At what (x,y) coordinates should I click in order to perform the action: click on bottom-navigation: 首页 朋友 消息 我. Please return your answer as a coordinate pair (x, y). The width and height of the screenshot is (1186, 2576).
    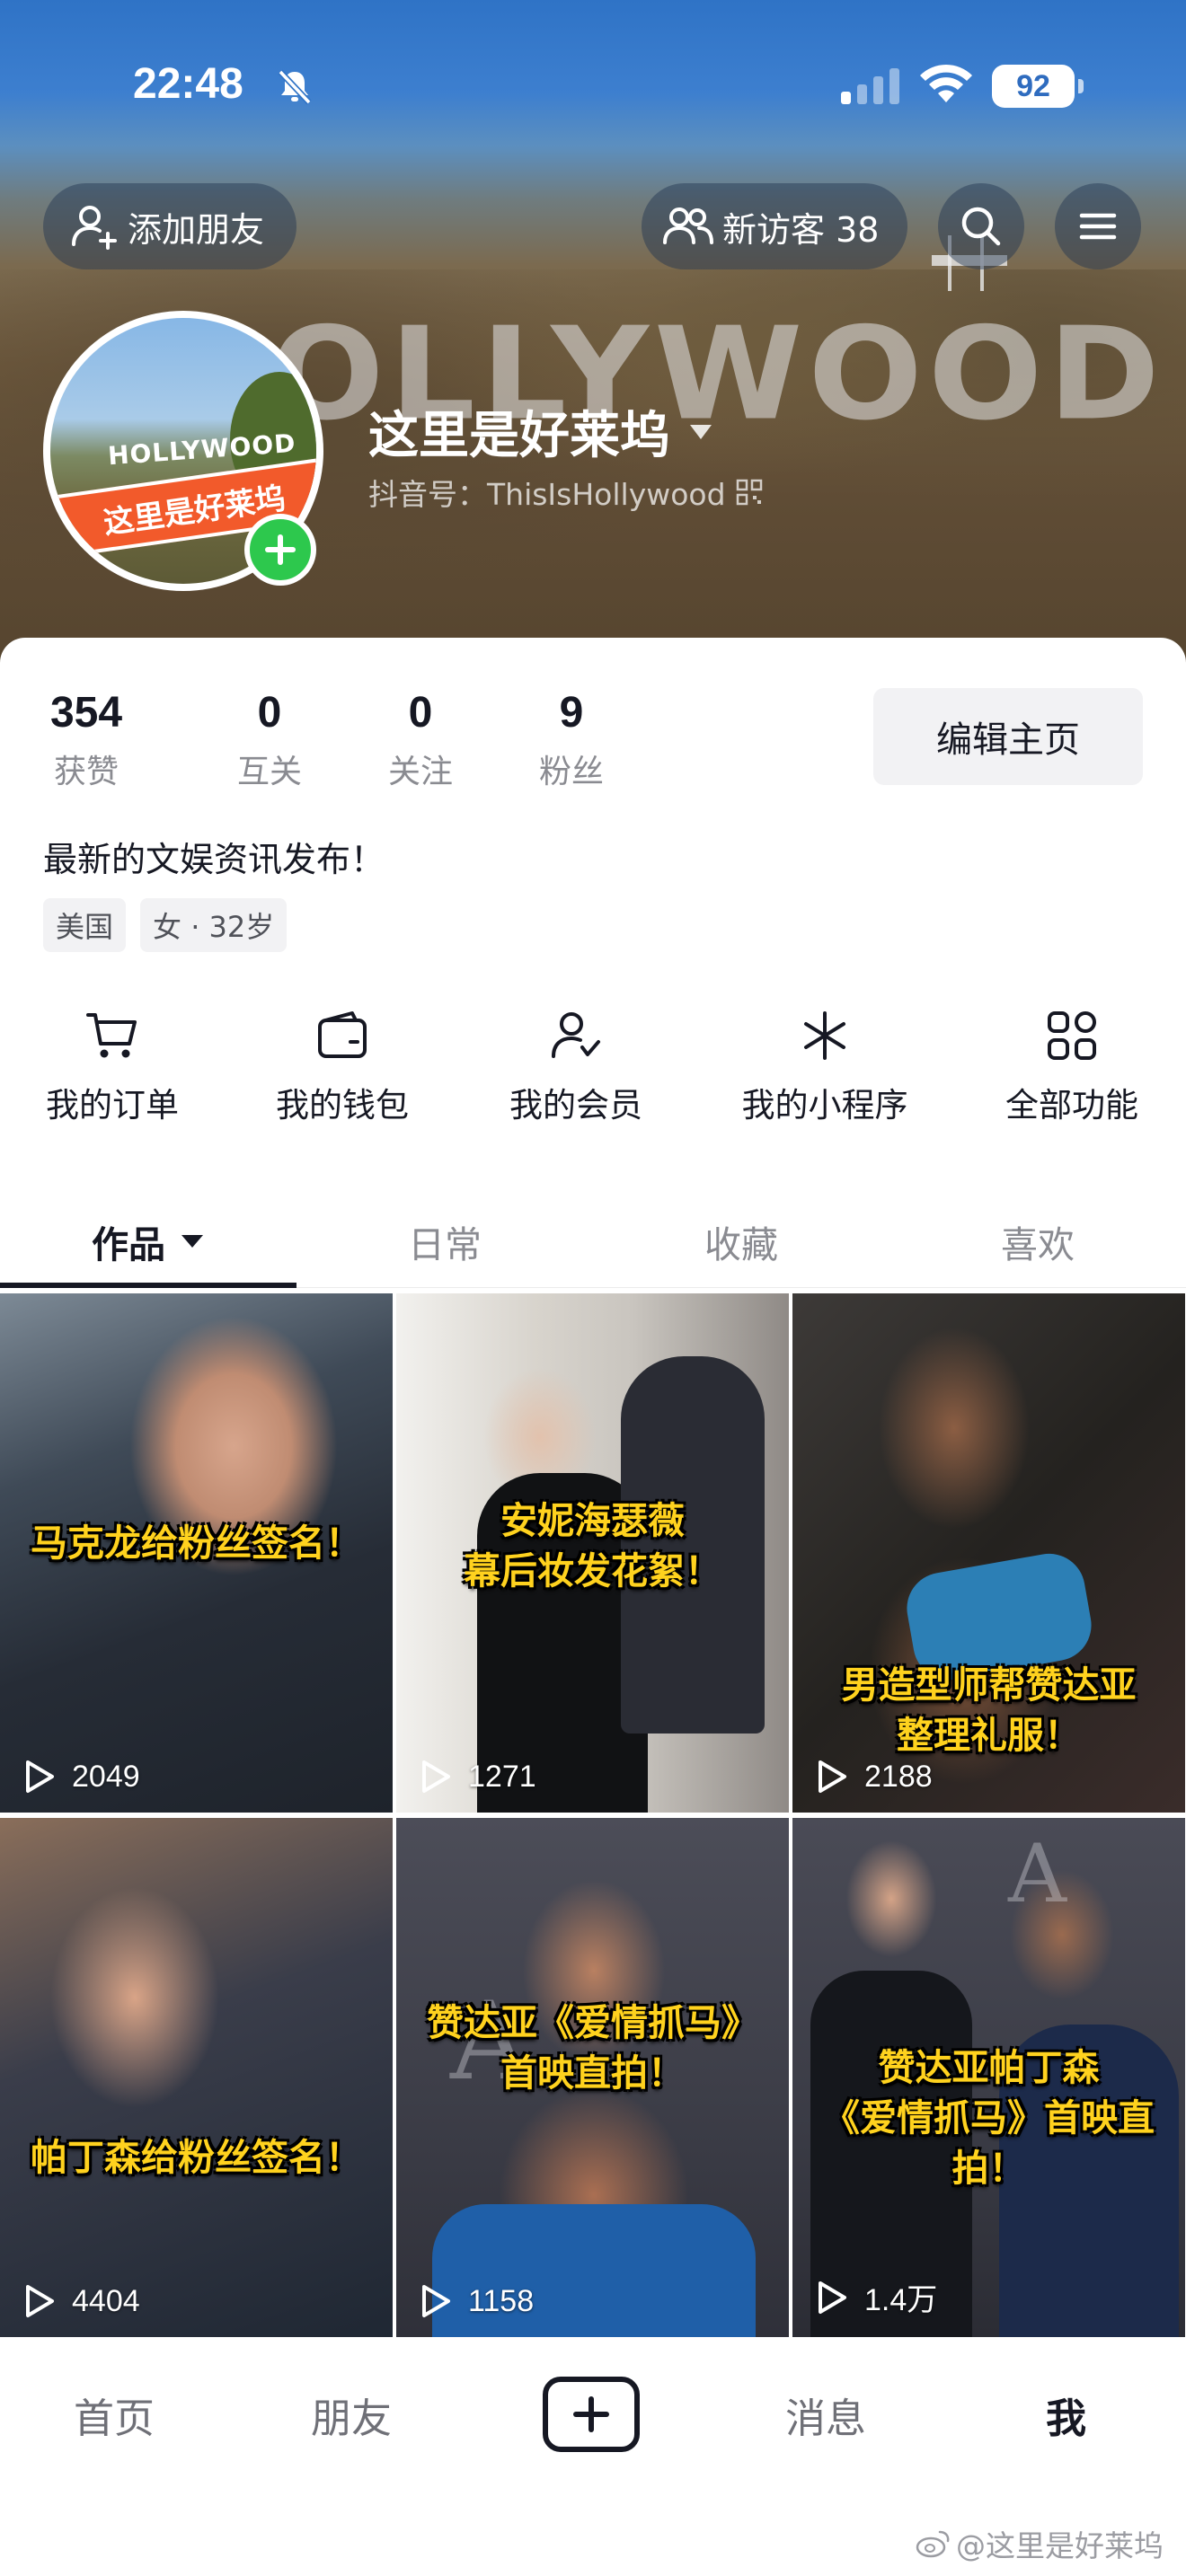
    Looking at the image, I should click on (593, 2420).